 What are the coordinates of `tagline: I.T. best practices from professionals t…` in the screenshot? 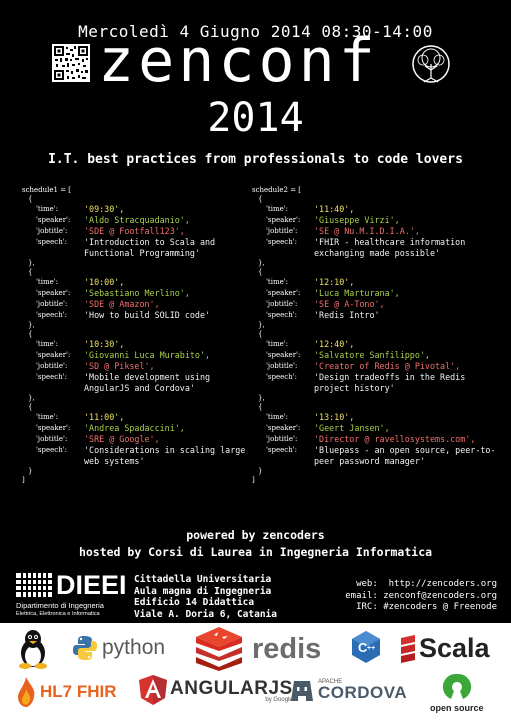 It's located at (255, 159).